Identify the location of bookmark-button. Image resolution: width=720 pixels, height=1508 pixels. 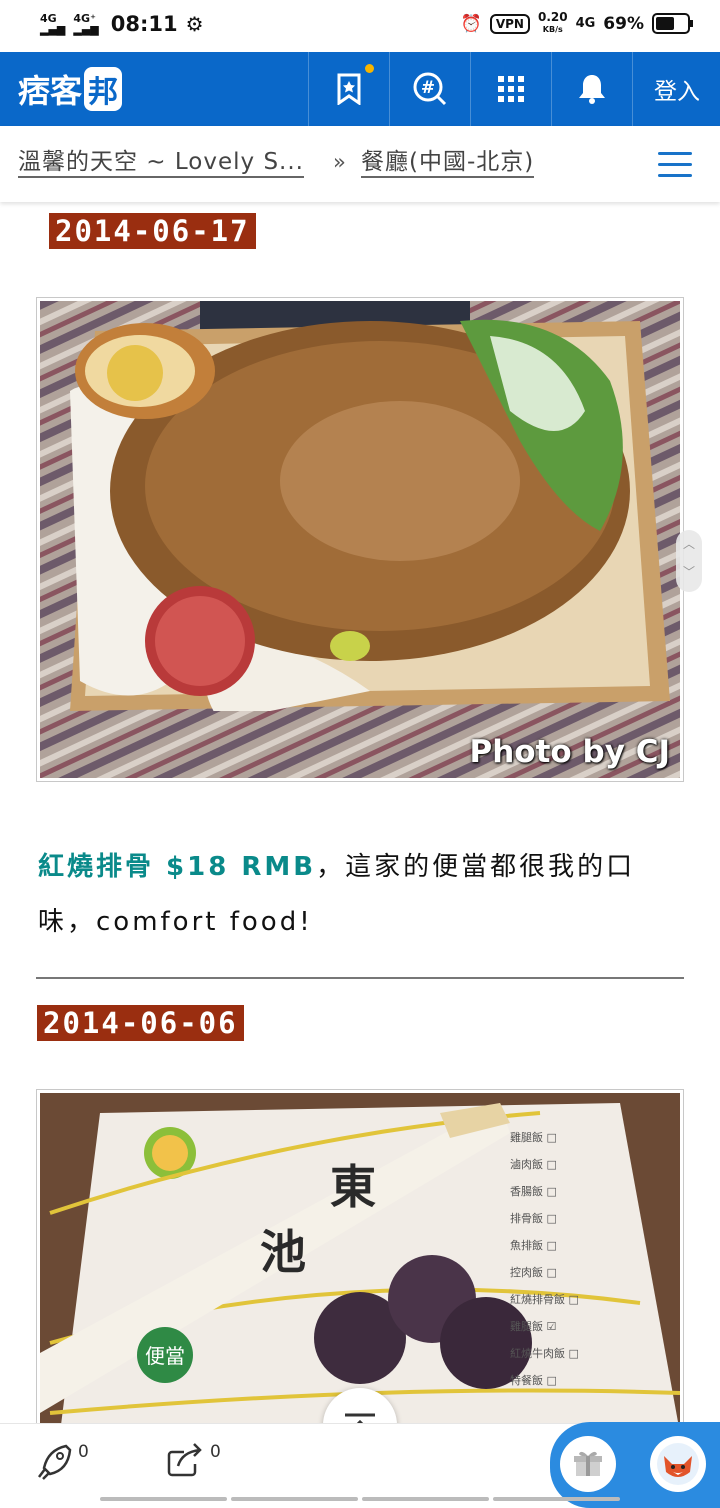
(348, 89).